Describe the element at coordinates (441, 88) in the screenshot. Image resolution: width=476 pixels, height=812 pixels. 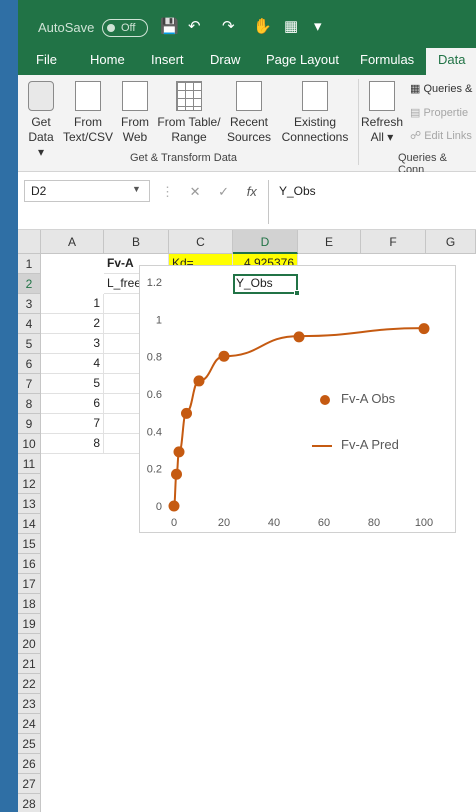
I see `queries-connections-button: ▦ Queries &` at that location.